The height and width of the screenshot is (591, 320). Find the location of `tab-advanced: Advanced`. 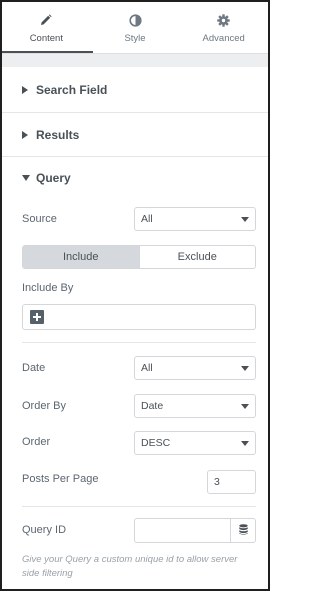

tab-advanced: Advanced is located at coordinates (223, 27).